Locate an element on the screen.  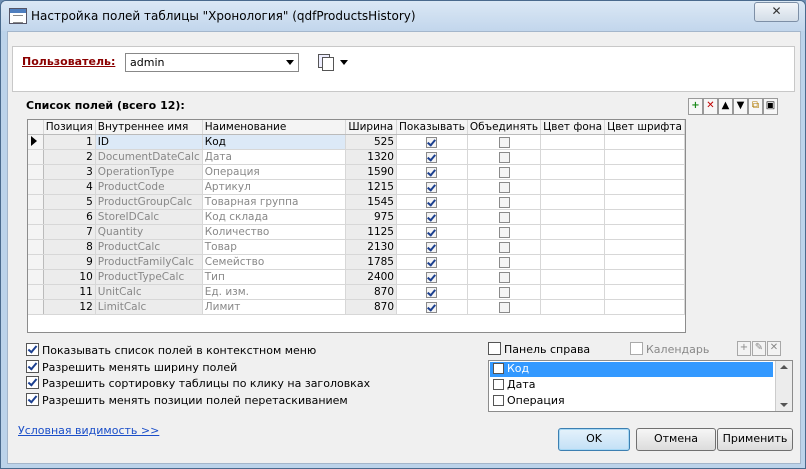
scroll-down-icon is located at coordinates (784, 405).